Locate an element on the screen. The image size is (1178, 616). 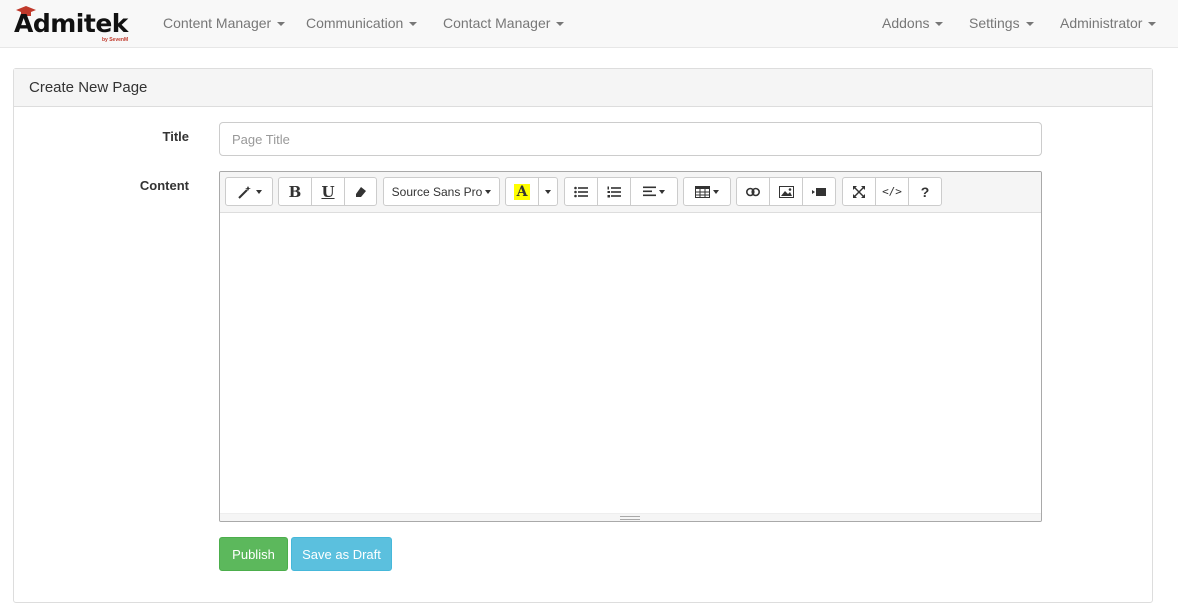
link-icon is located at coordinates (753, 191).